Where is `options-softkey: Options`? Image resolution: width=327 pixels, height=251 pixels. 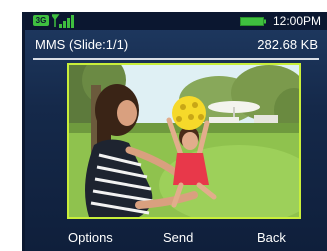
options-softkey: Options is located at coordinates (90, 238).